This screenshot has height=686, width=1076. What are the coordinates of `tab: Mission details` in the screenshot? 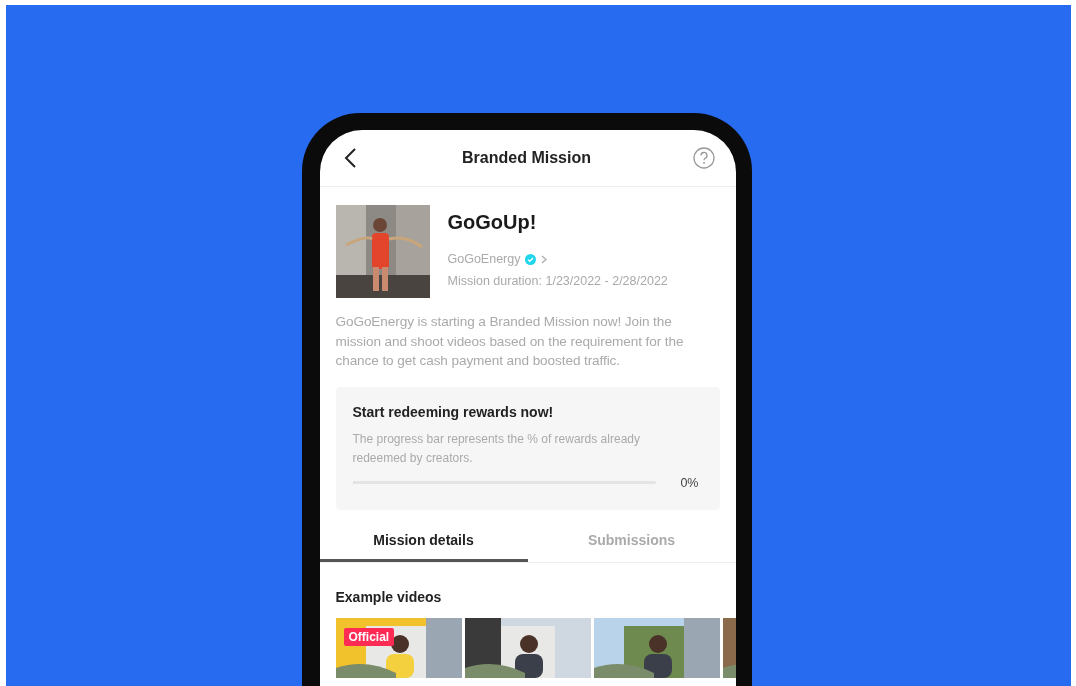 It's located at (423, 541).